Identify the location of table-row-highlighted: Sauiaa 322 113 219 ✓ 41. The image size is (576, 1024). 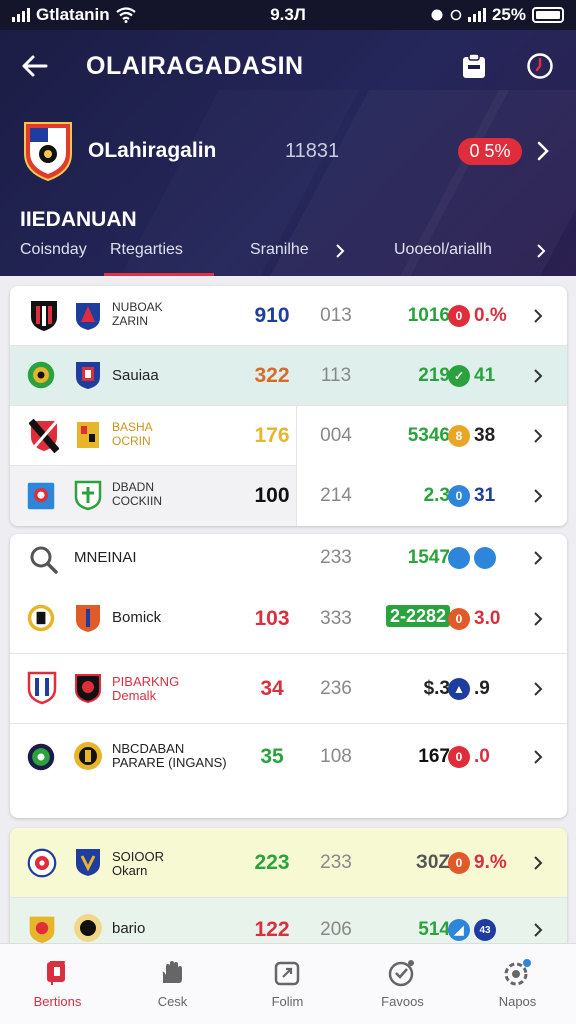
(288, 376).